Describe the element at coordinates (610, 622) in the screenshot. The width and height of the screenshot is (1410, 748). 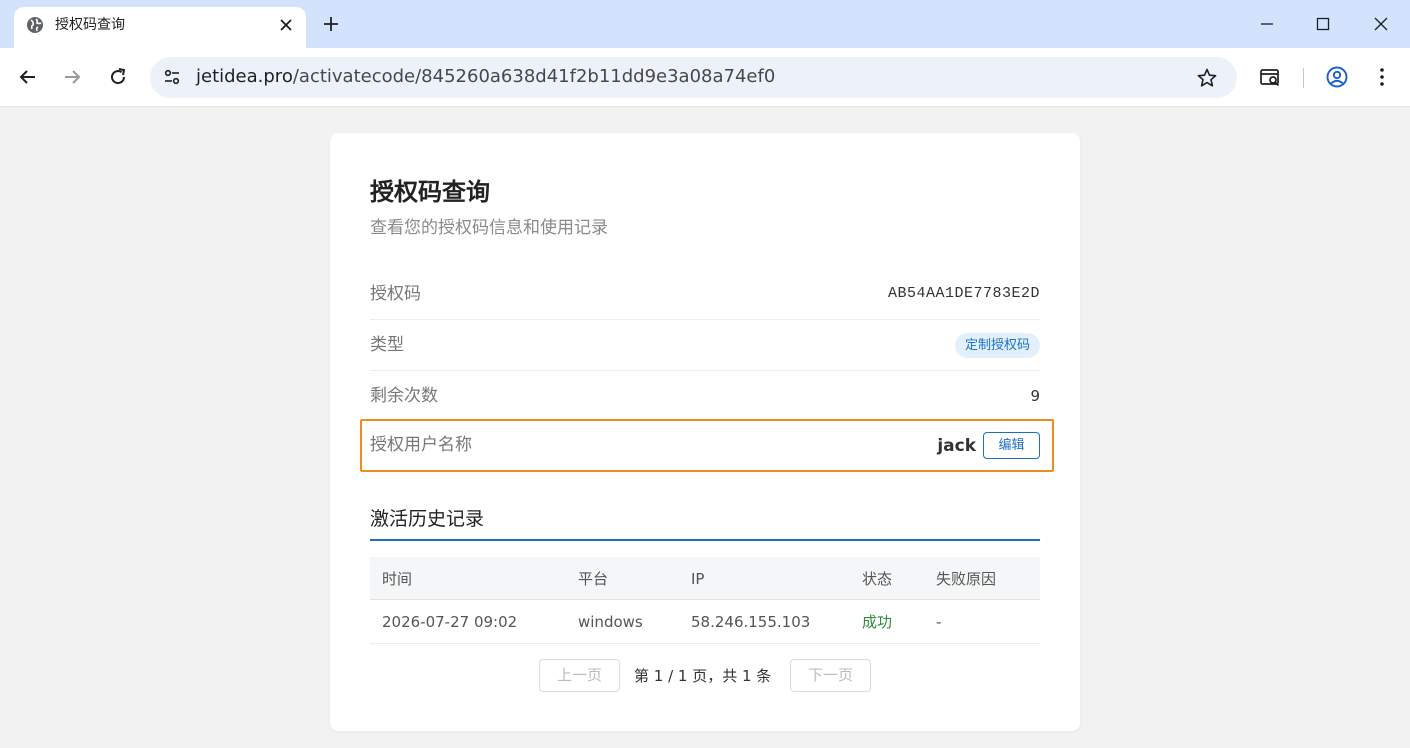
I see `cell-platform: windows` at that location.